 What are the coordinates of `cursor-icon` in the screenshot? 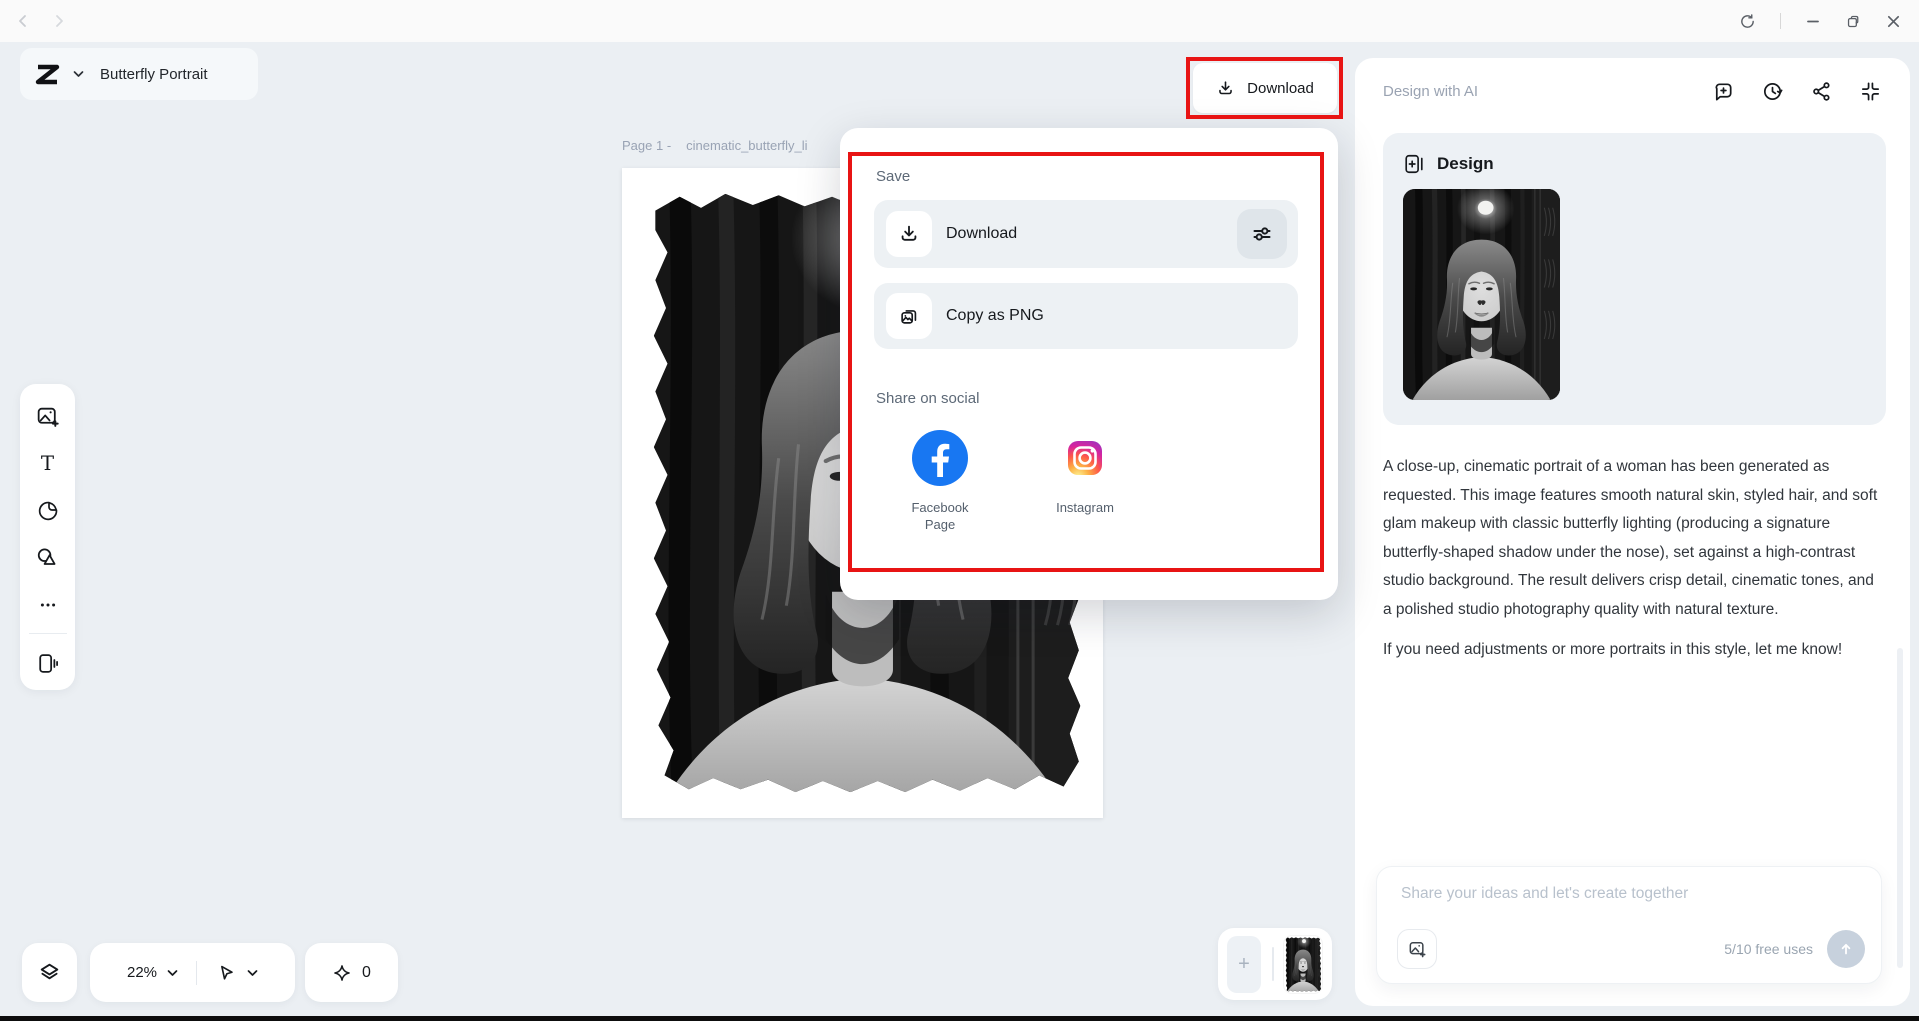 It's located at (227, 972).